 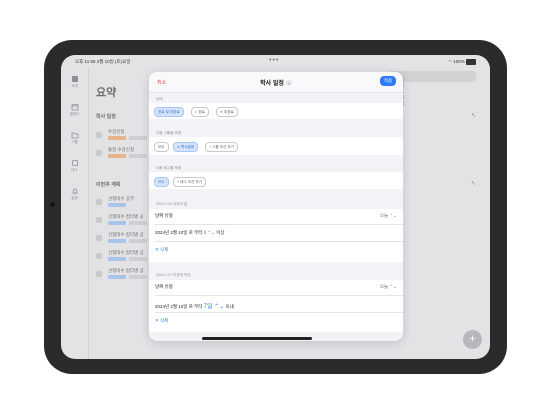 I want to click on add-button: +, so click(x=472, y=339).